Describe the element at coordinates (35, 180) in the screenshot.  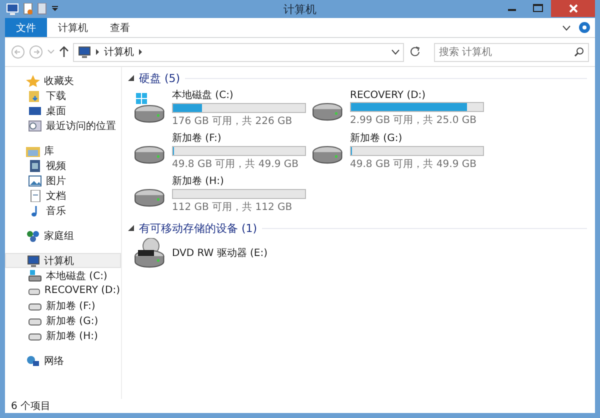
I see `picture-icon` at that location.